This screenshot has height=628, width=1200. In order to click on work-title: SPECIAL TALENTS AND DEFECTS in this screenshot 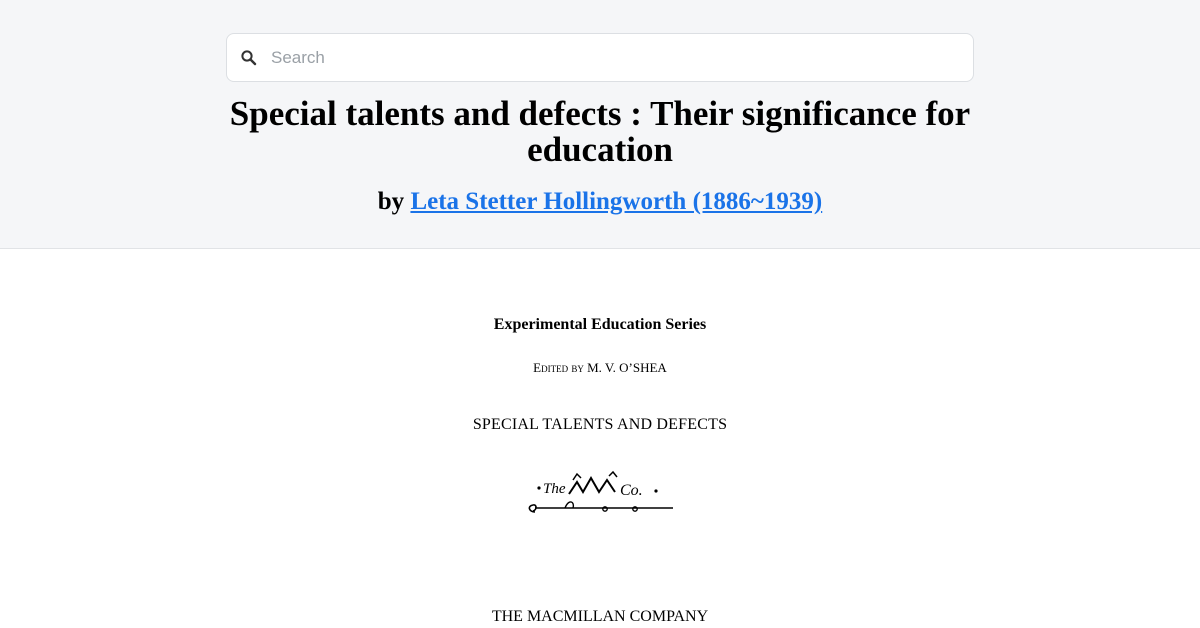, I will do `click(600, 424)`.